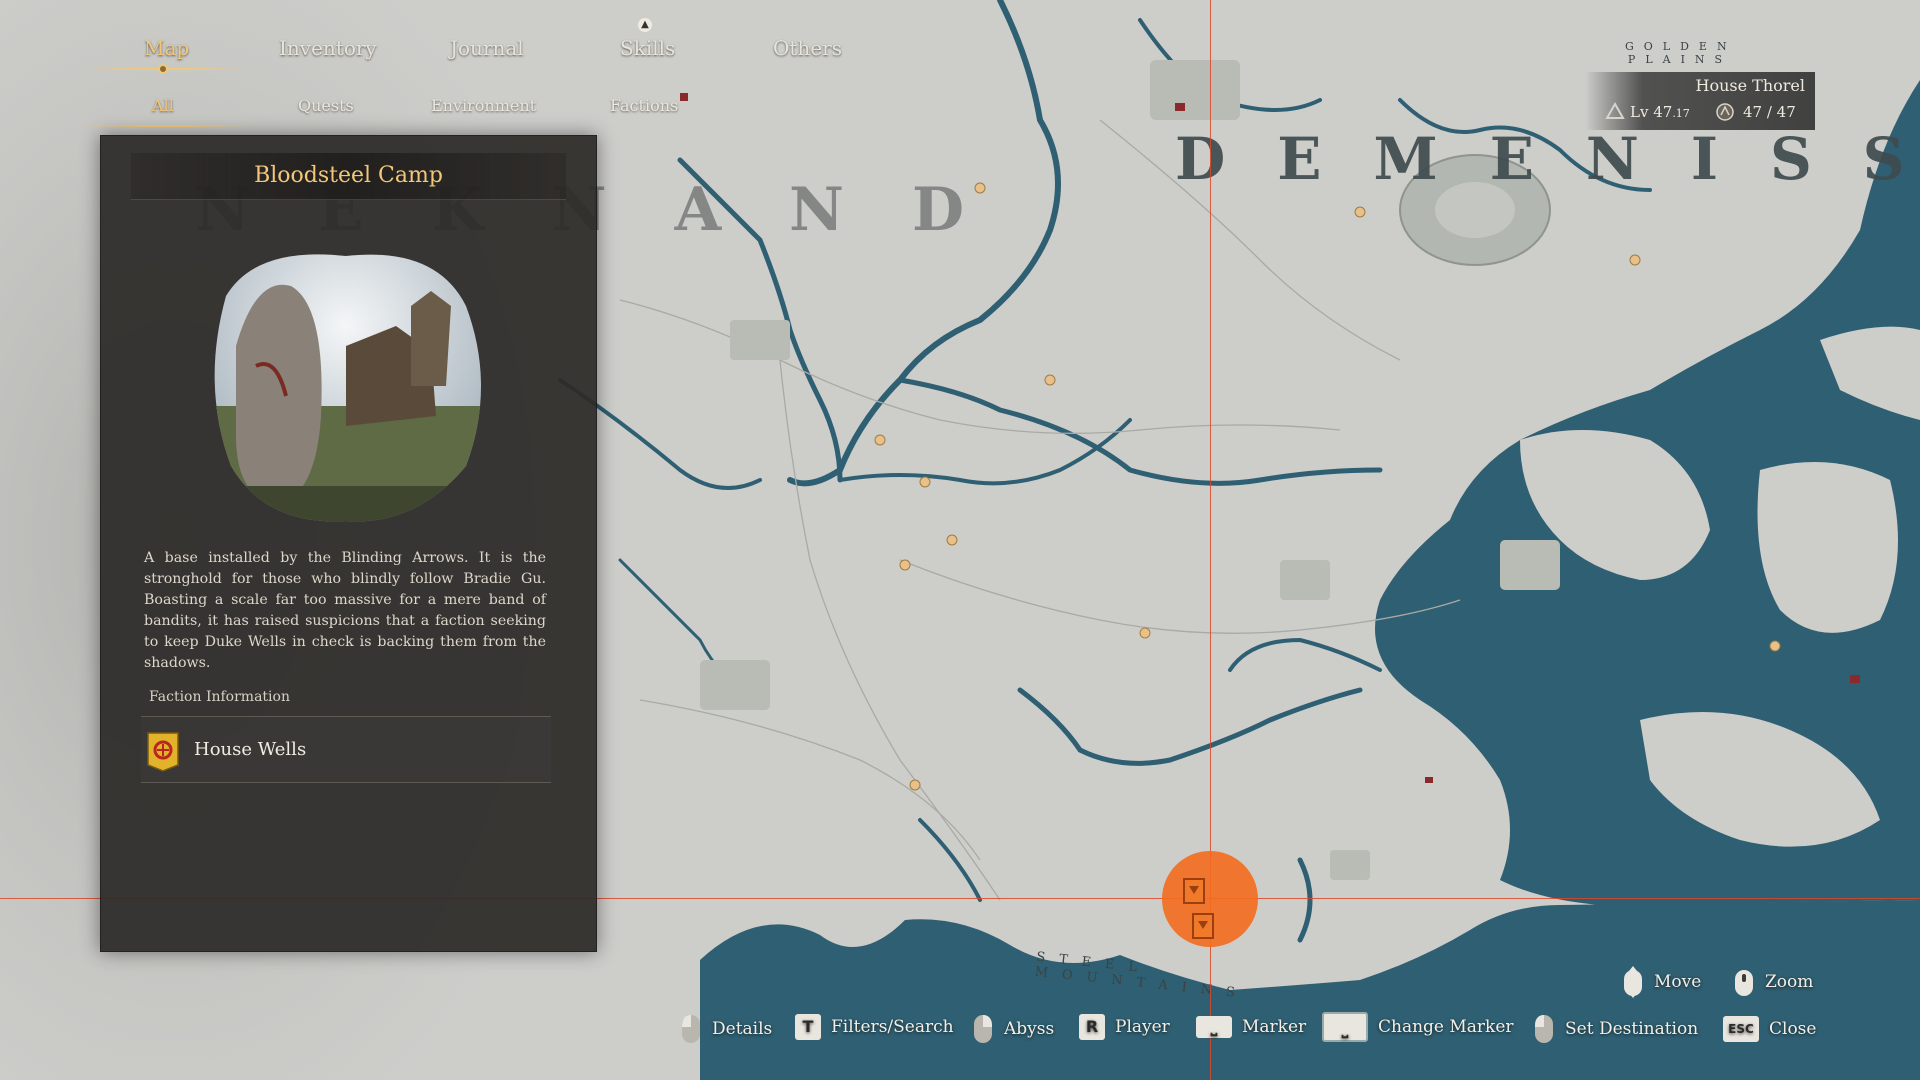 This screenshot has height=1080, width=1920. I want to click on faction-info-heading: Faction Information, so click(219, 697).